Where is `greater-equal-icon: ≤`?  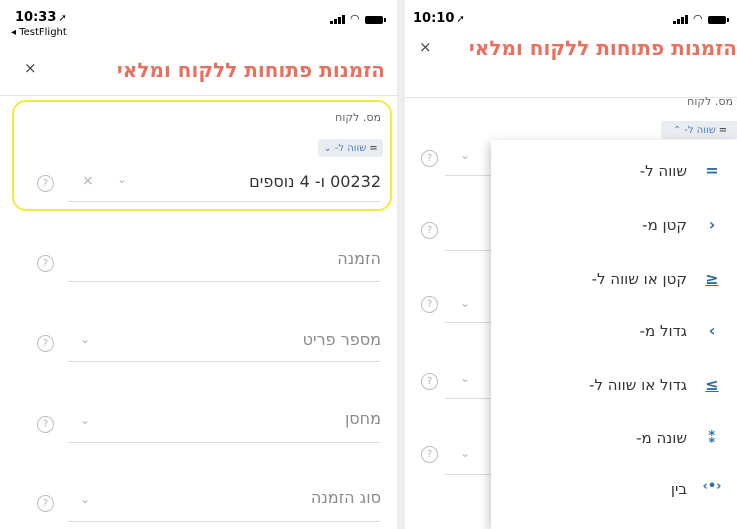 greater-equal-icon: ≤ is located at coordinates (712, 384).